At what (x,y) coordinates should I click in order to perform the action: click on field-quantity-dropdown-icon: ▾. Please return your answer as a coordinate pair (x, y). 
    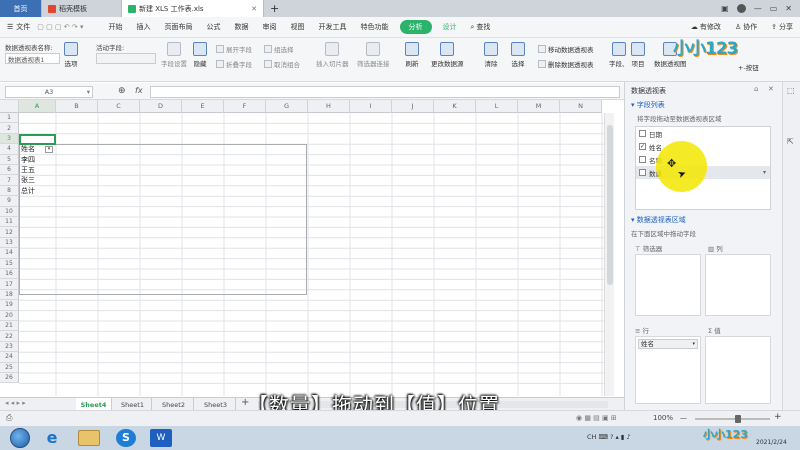
    Looking at the image, I should click on (764, 172).